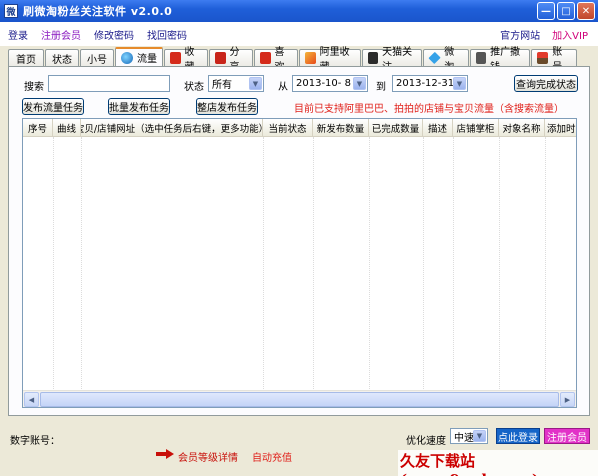 This screenshot has height=476, width=598. Describe the element at coordinates (299, 11) in the screenshot. I see `title-bar: 微 刷微淘粉丝关注软件 v2.0.0 — □ ✕` at that location.